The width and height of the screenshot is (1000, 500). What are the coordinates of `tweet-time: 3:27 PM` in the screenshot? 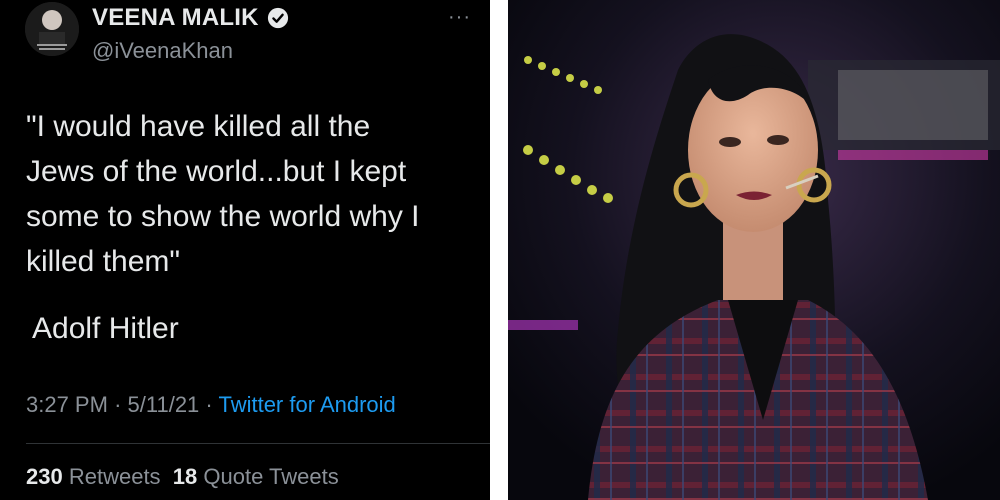 It's located at (67, 404).